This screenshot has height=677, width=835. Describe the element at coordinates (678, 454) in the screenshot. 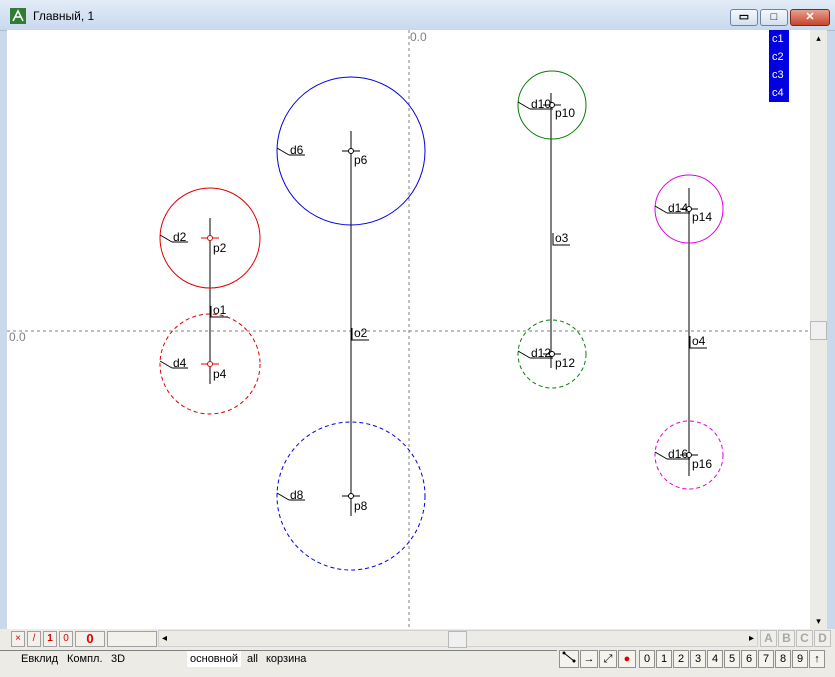

I see `label-d16: d16` at that location.